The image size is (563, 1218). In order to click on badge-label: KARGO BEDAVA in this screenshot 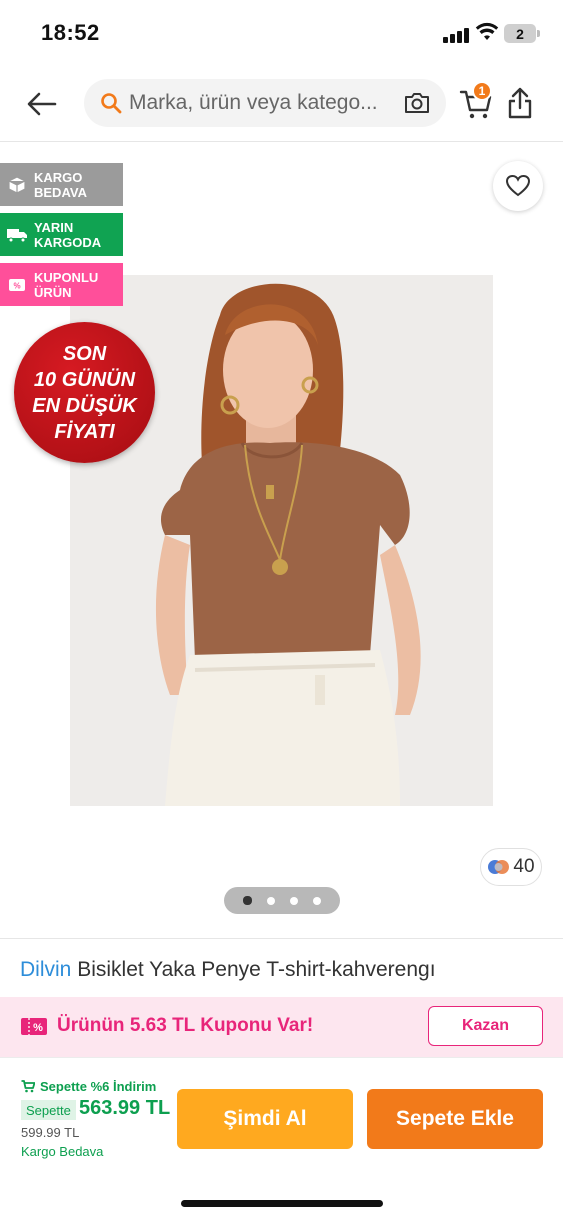, I will do `click(60, 184)`.